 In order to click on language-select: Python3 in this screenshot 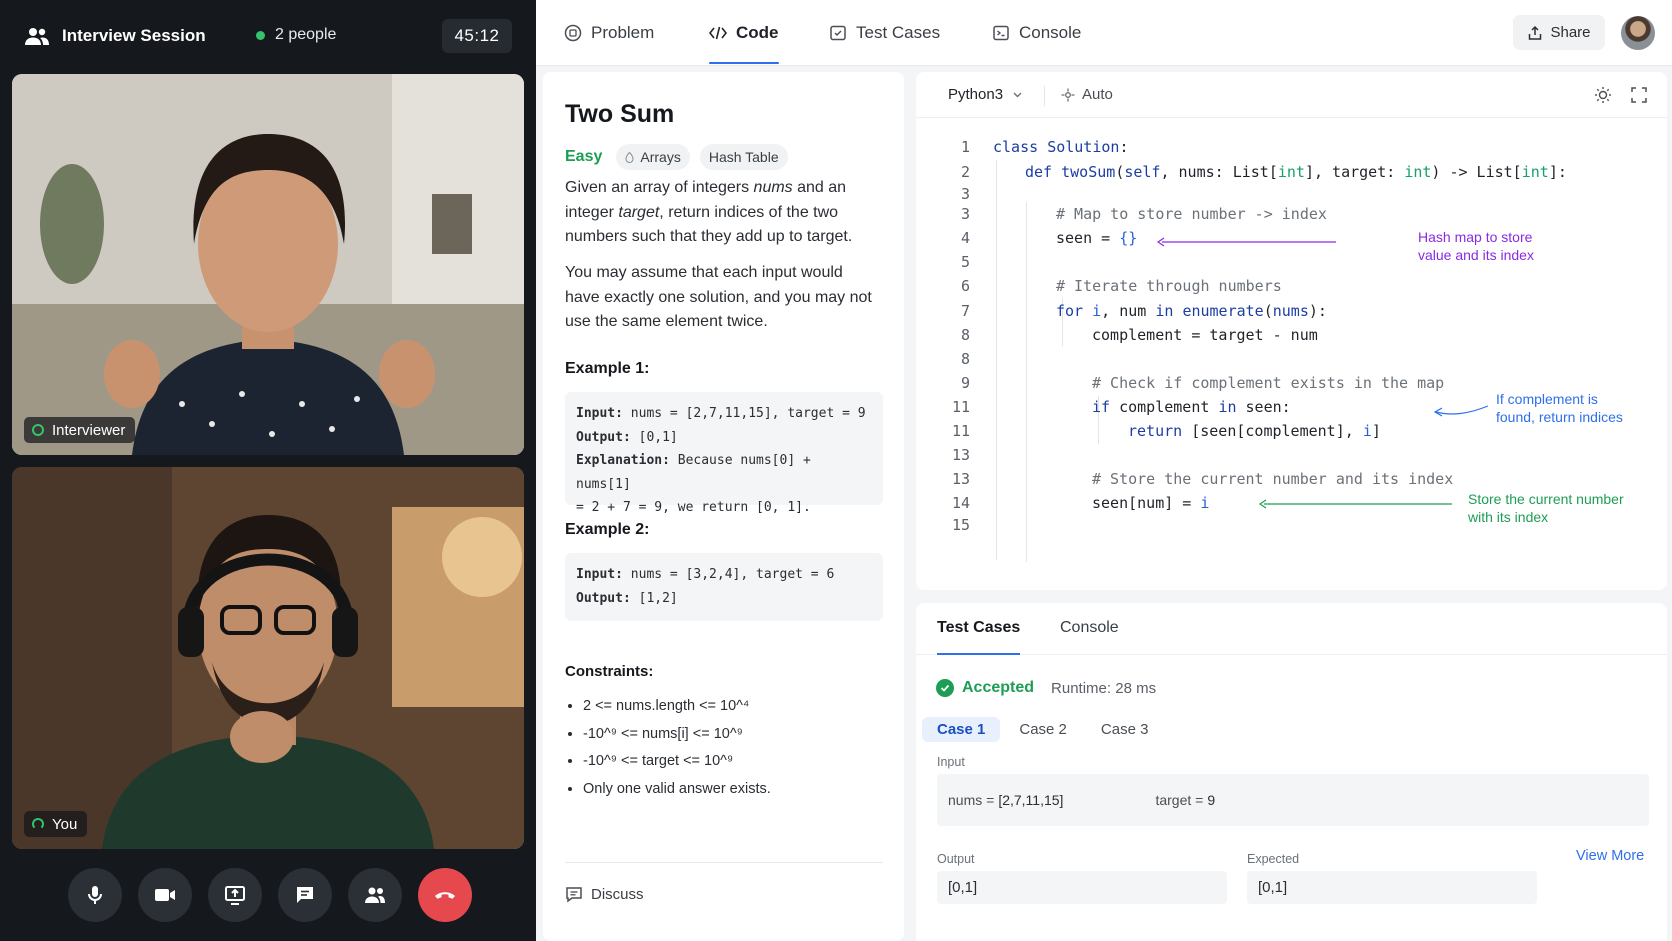, I will do `click(985, 94)`.